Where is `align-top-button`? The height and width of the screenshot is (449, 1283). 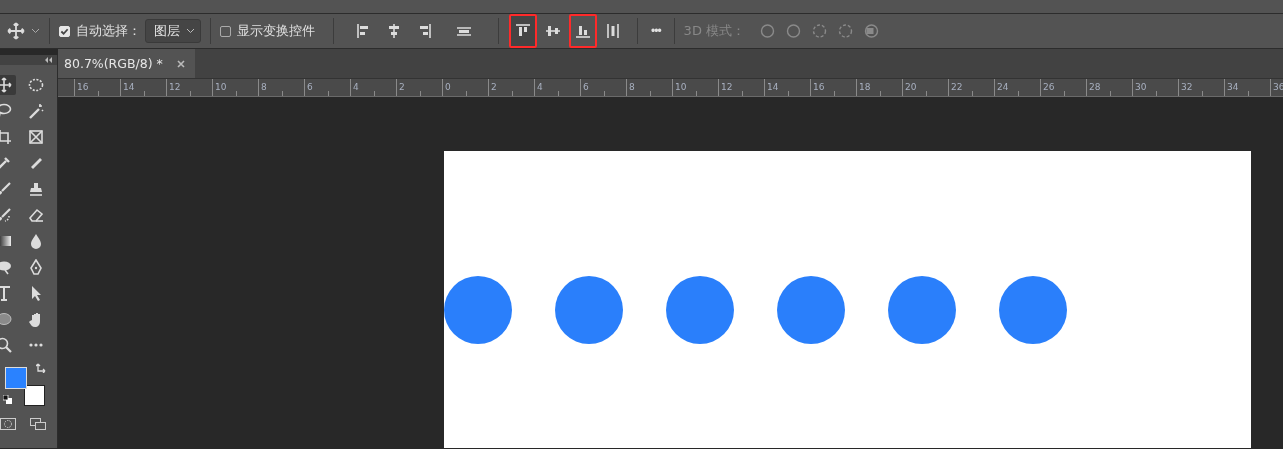
align-top-button is located at coordinates (523, 31).